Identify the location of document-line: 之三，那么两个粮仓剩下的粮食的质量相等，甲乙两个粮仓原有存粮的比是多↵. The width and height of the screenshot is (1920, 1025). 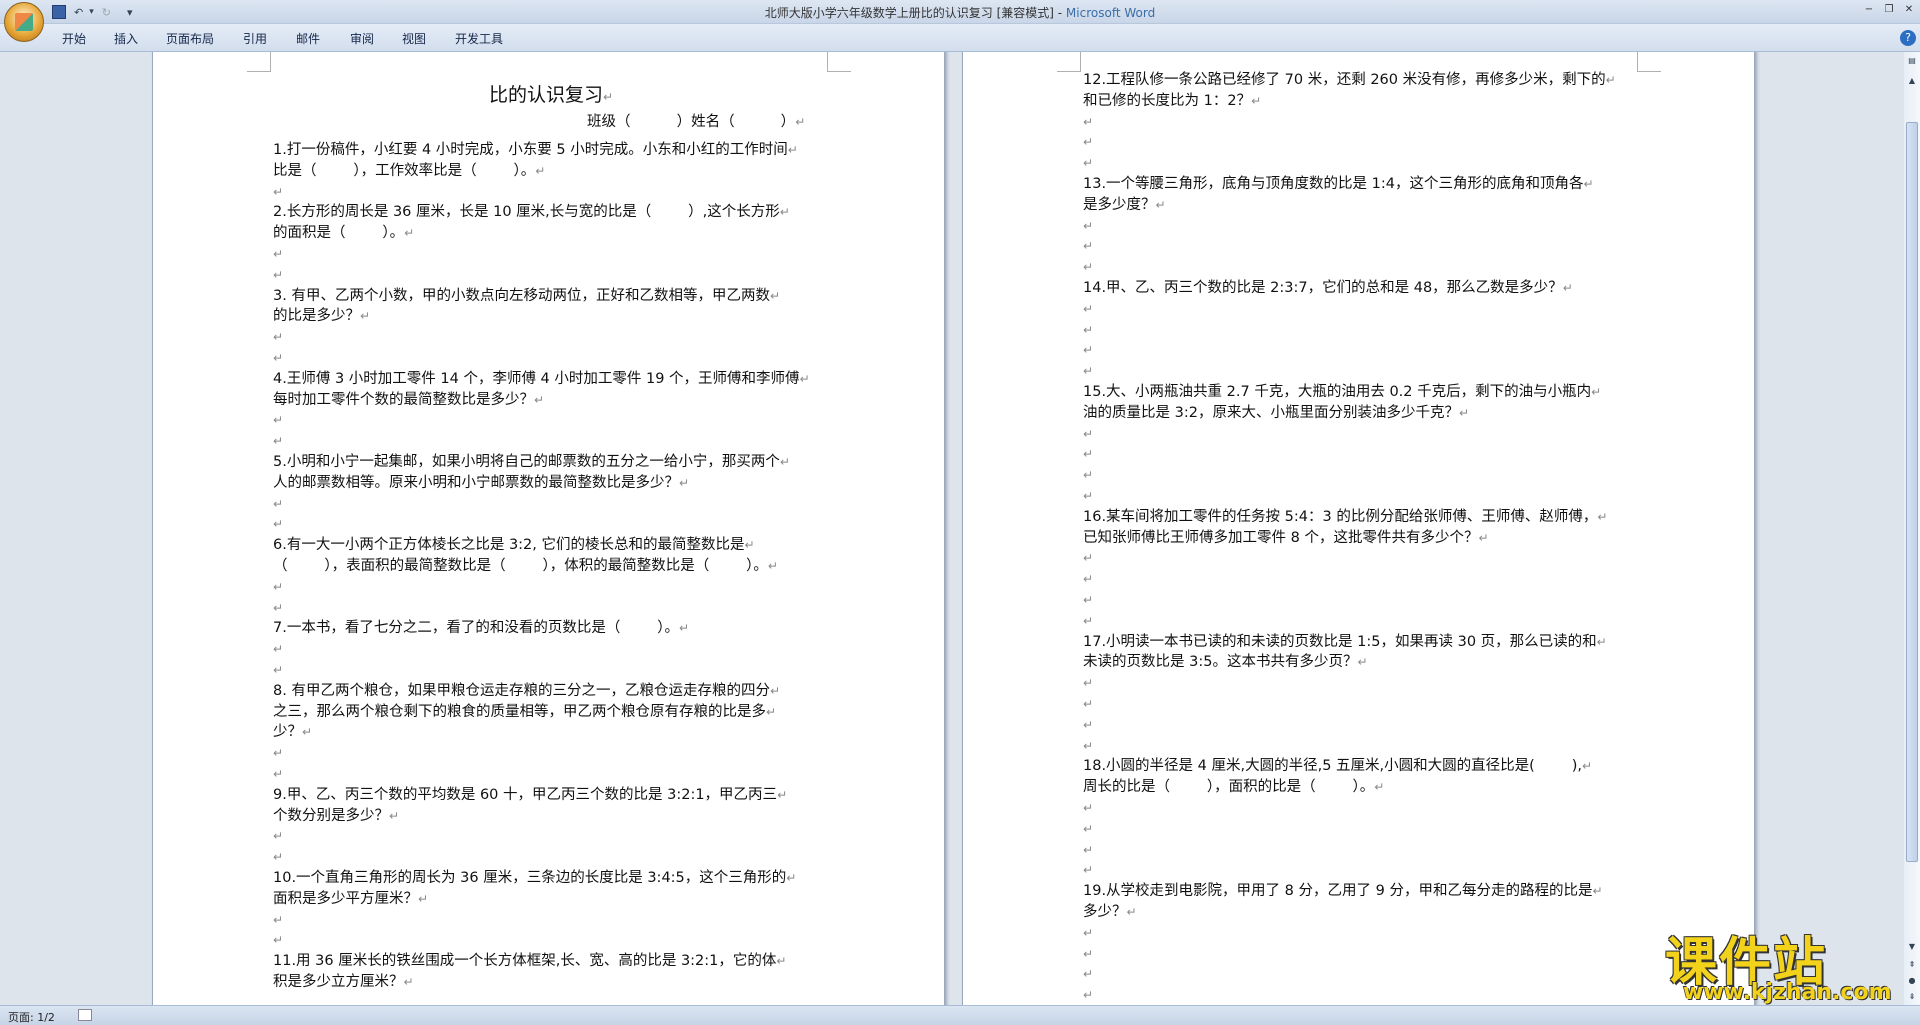
(524, 712).